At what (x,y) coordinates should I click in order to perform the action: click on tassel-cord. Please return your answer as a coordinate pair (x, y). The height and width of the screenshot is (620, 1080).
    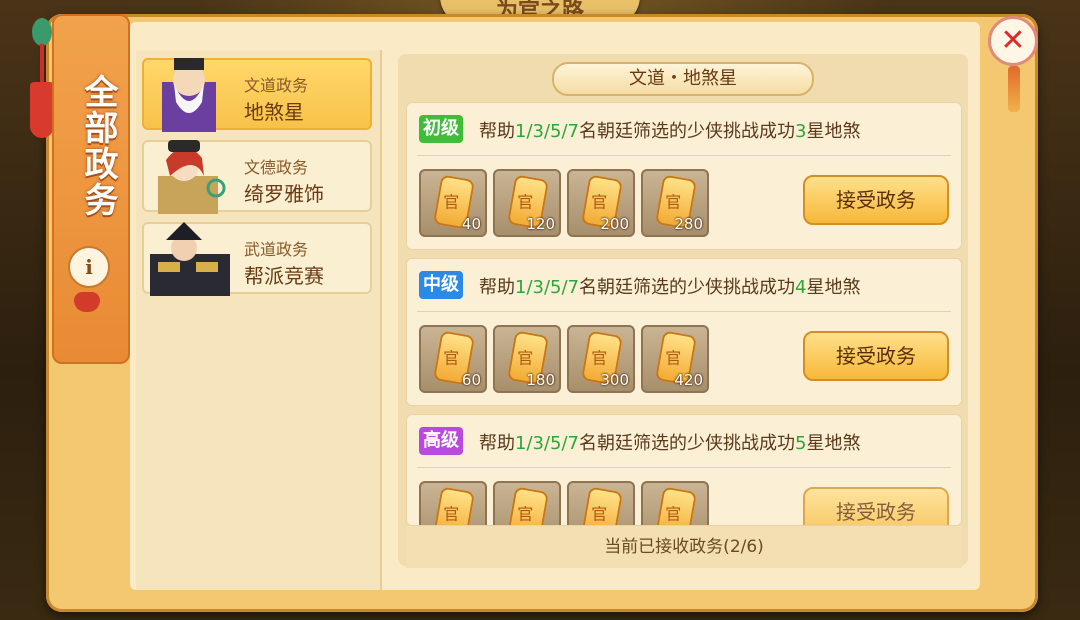
    Looking at the image, I should click on (42, 64).